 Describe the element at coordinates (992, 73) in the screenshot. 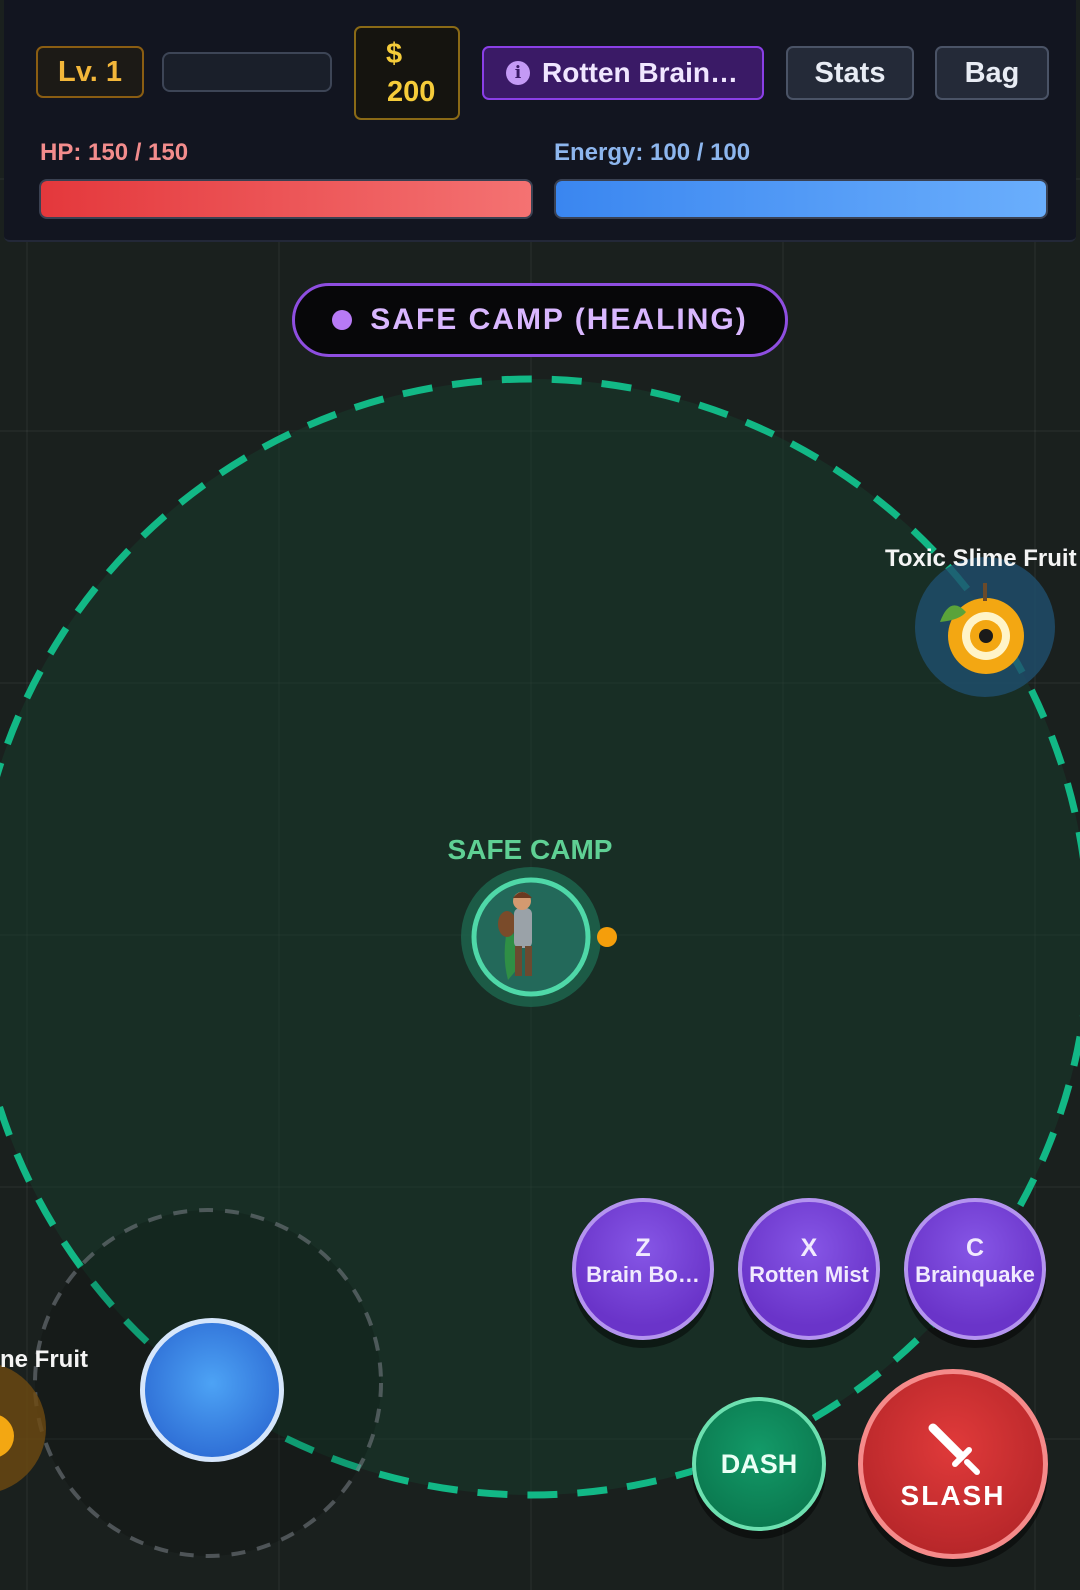

I see `bag-button: Bag` at that location.